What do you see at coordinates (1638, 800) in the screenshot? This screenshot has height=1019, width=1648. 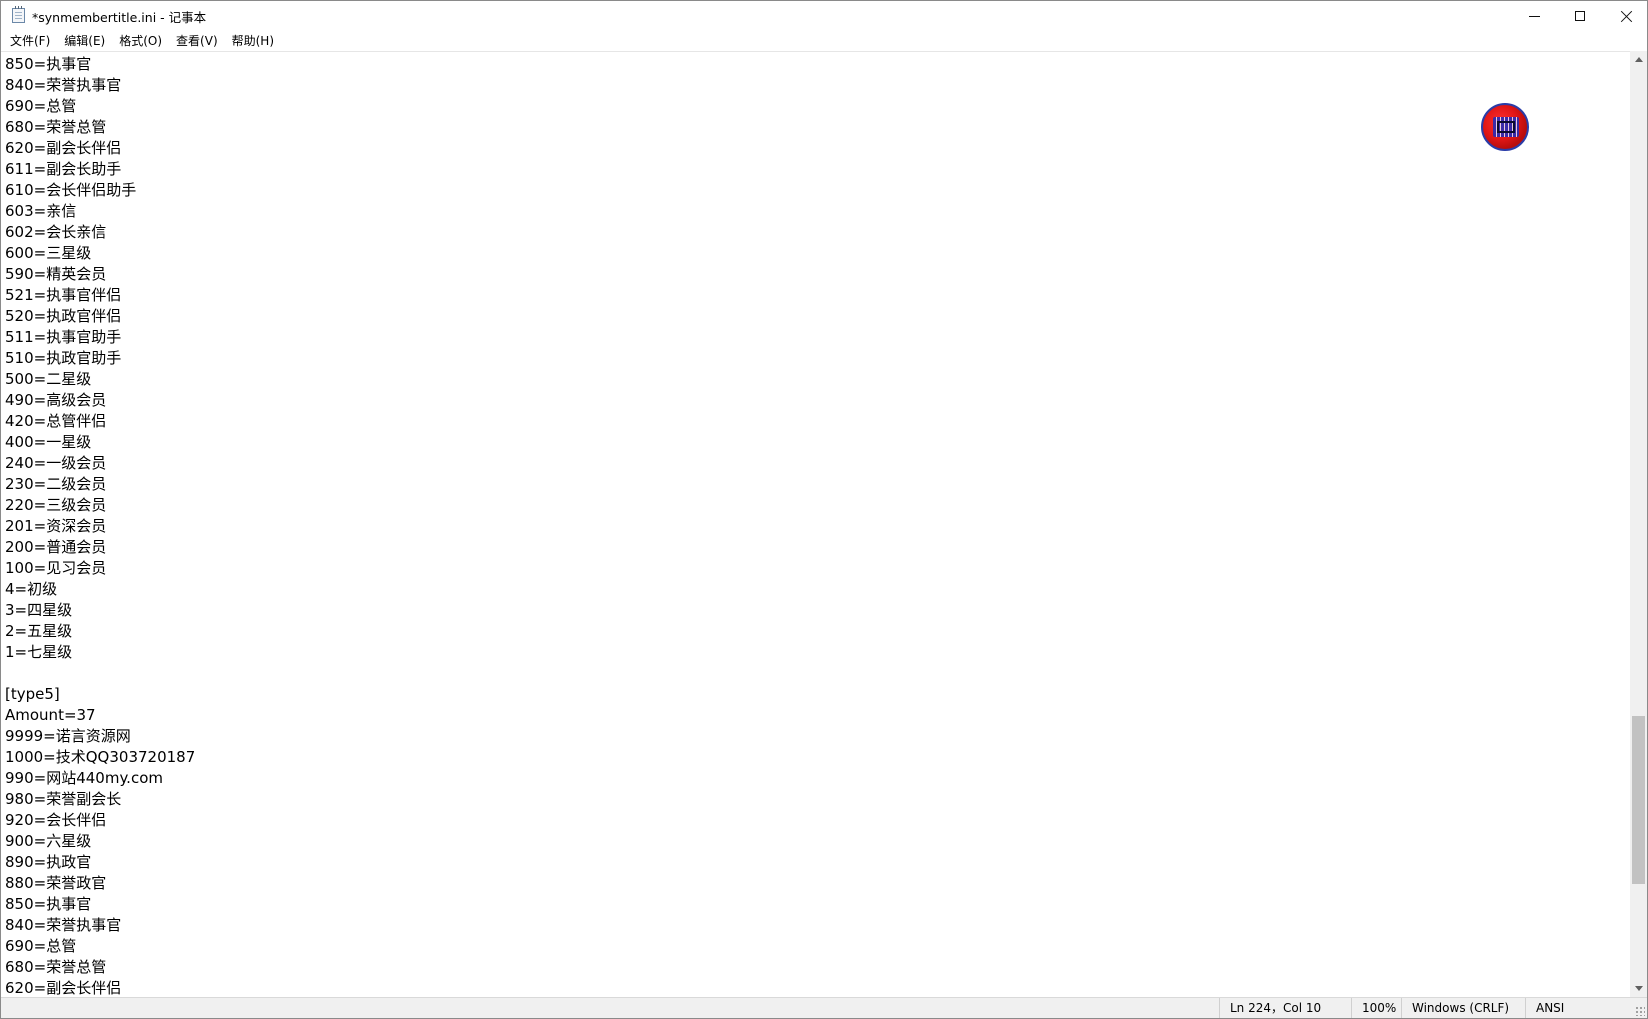 I see `scrollbar-thumb` at bounding box center [1638, 800].